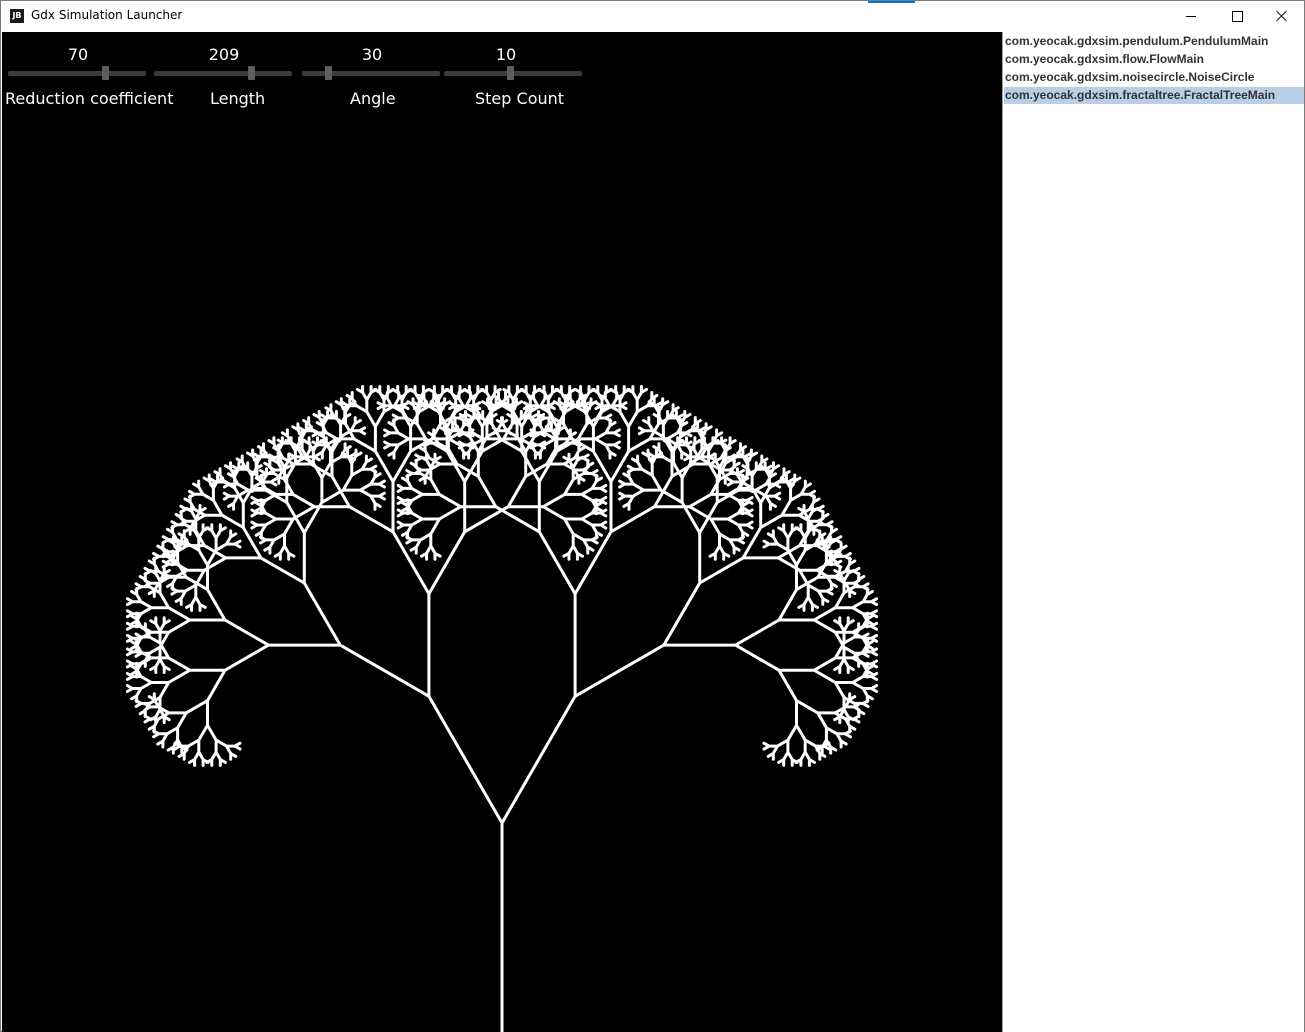 Image resolution: width=1305 pixels, height=1032 pixels. What do you see at coordinates (107, 15) in the screenshot?
I see `window-title: Gdx Simulation Launcher` at bounding box center [107, 15].